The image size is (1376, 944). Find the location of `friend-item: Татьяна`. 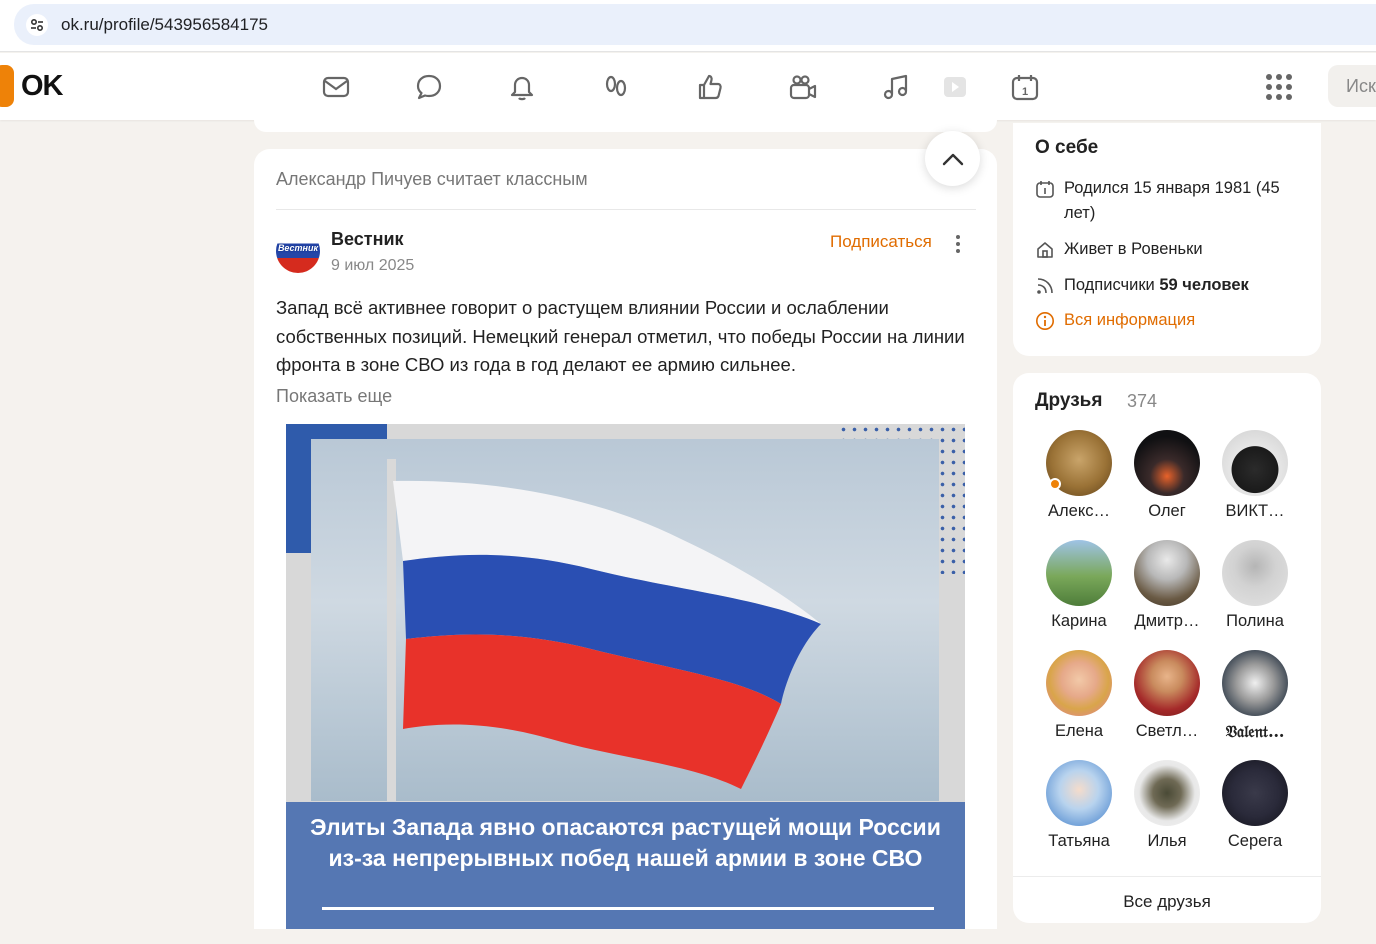

friend-item: Татьяна is located at coordinates (1079, 805).